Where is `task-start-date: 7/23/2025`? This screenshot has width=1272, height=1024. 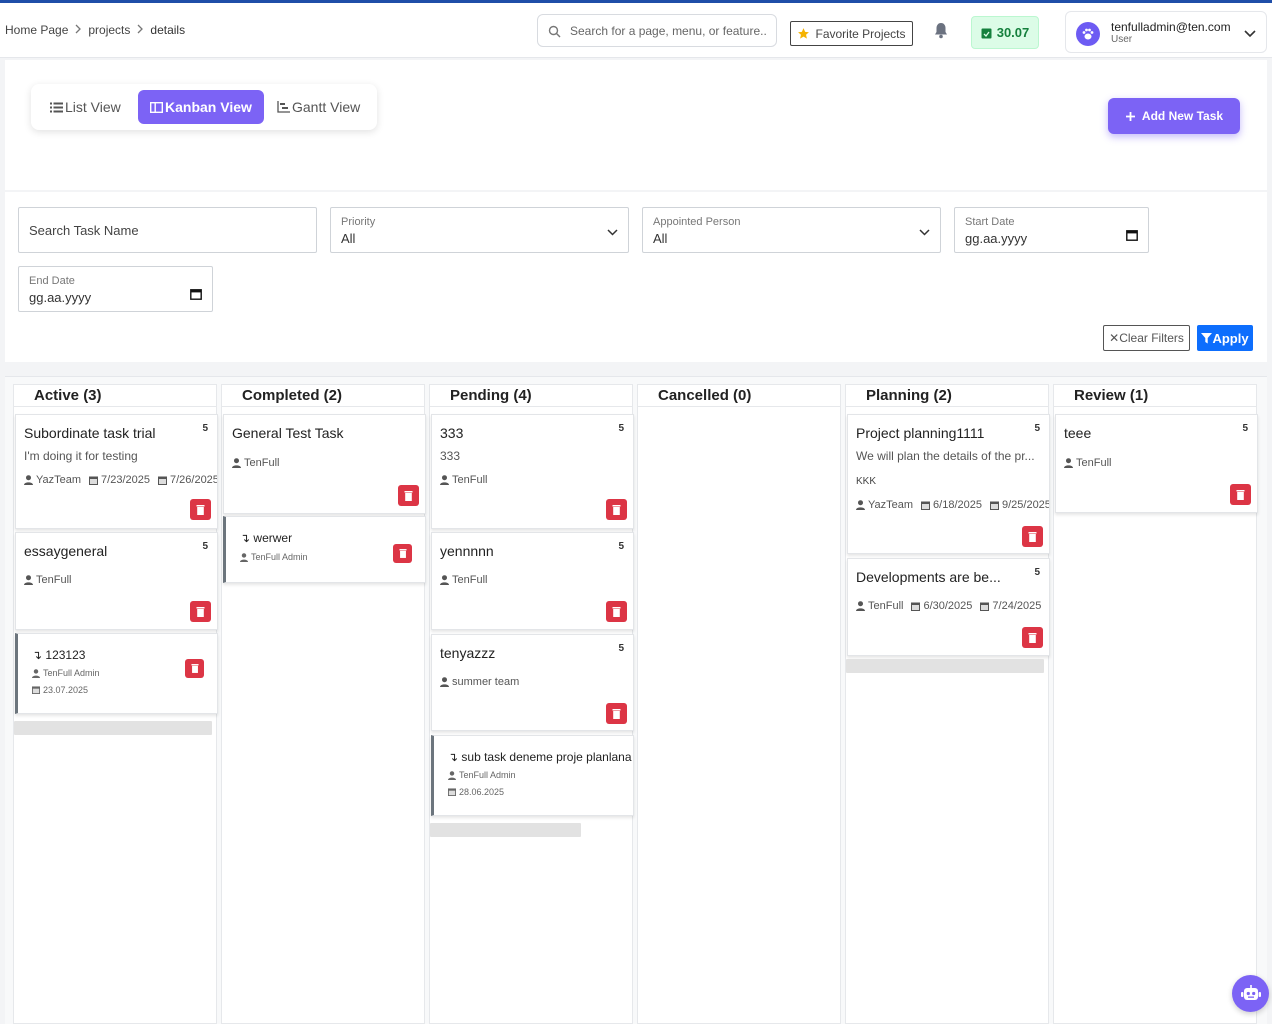
task-start-date: 7/23/2025 is located at coordinates (125, 480).